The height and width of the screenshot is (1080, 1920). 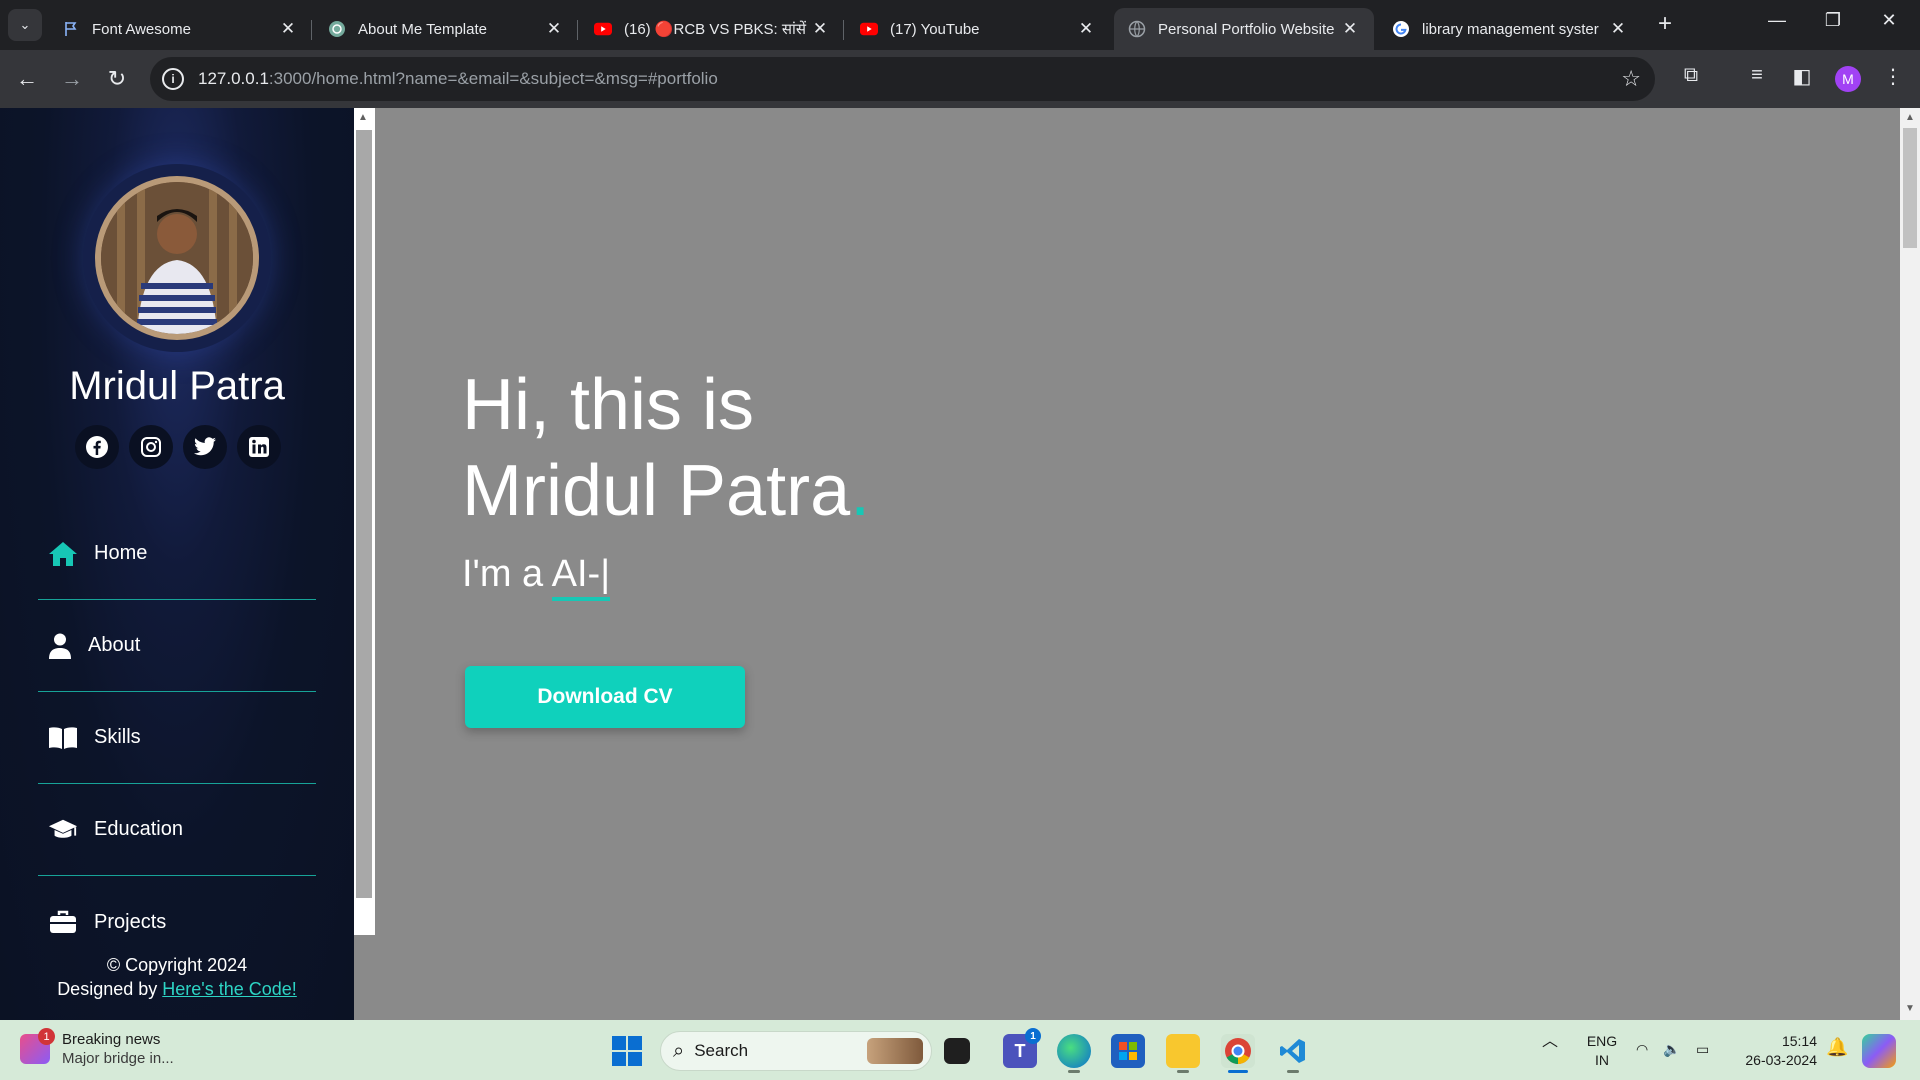 What do you see at coordinates (1757, 75) in the screenshot?
I see `media-controls-icon: ≡` at bounding box center [1757, 75].